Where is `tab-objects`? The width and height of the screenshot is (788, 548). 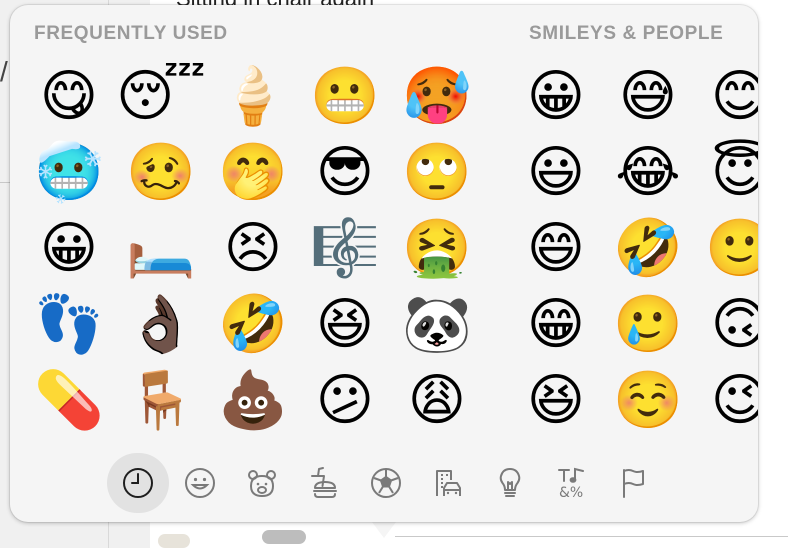 tab-objects is located at coordinates (510, 483).